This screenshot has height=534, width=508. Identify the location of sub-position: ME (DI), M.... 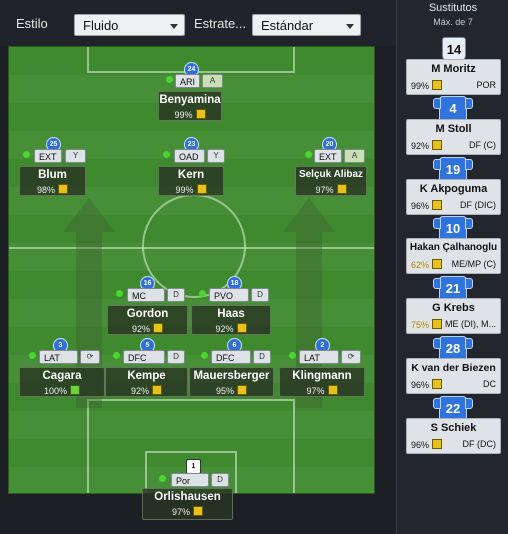
(470, 324).